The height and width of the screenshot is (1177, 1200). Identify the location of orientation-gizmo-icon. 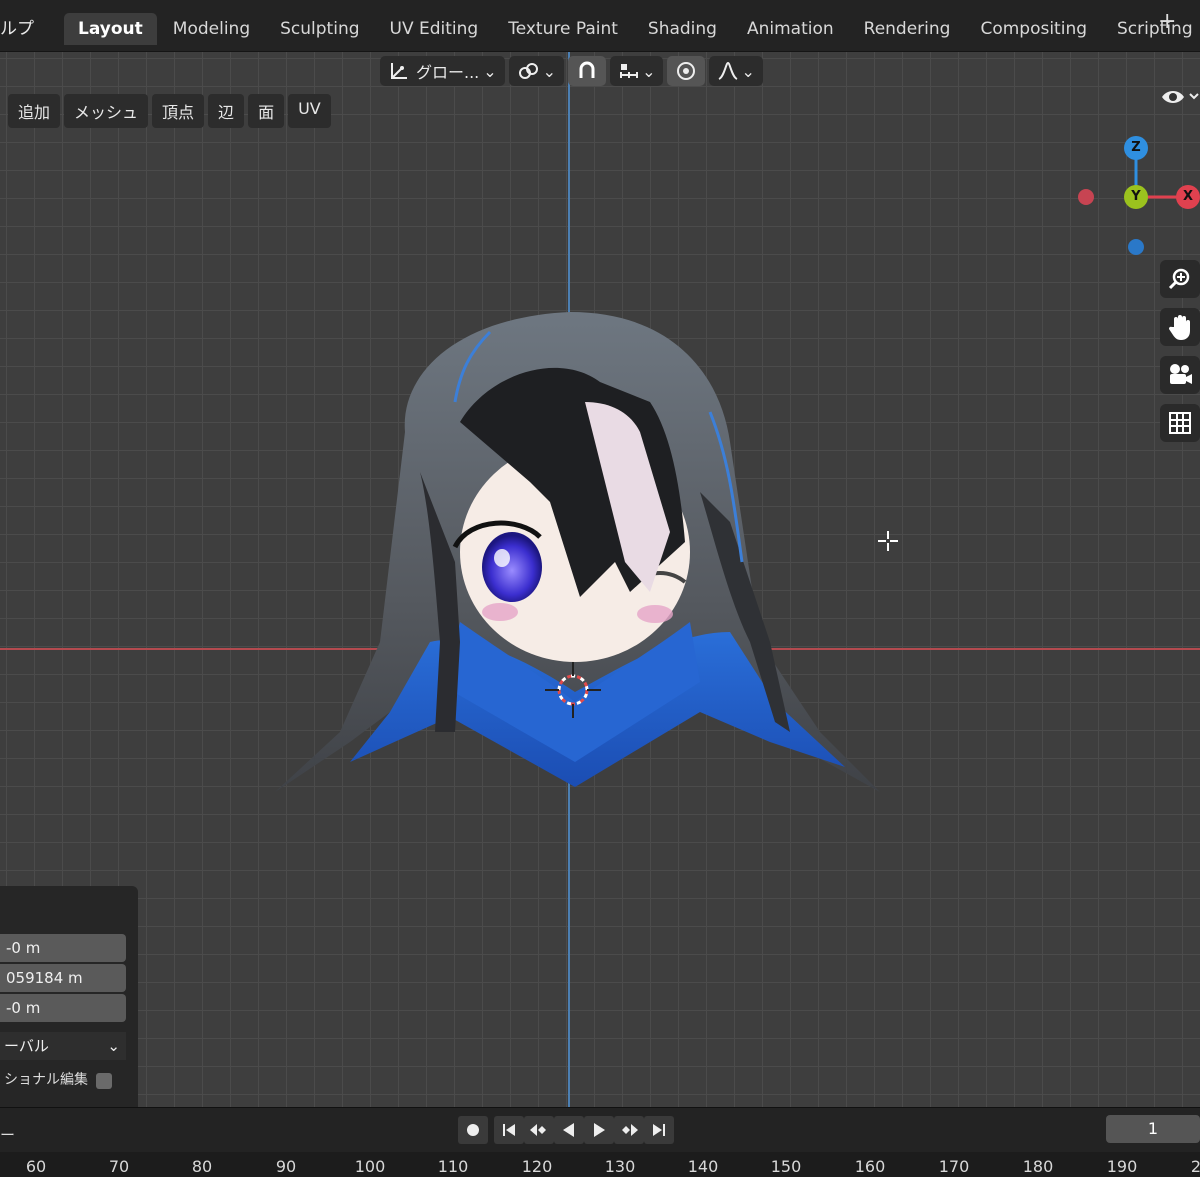
(399, 71).